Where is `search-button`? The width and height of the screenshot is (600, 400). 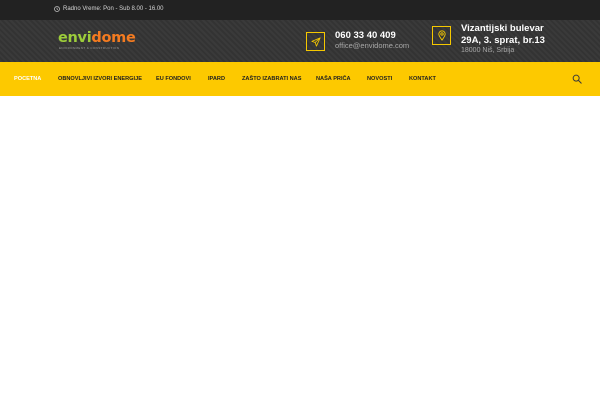 search-button is located at coordinates (577, 79).